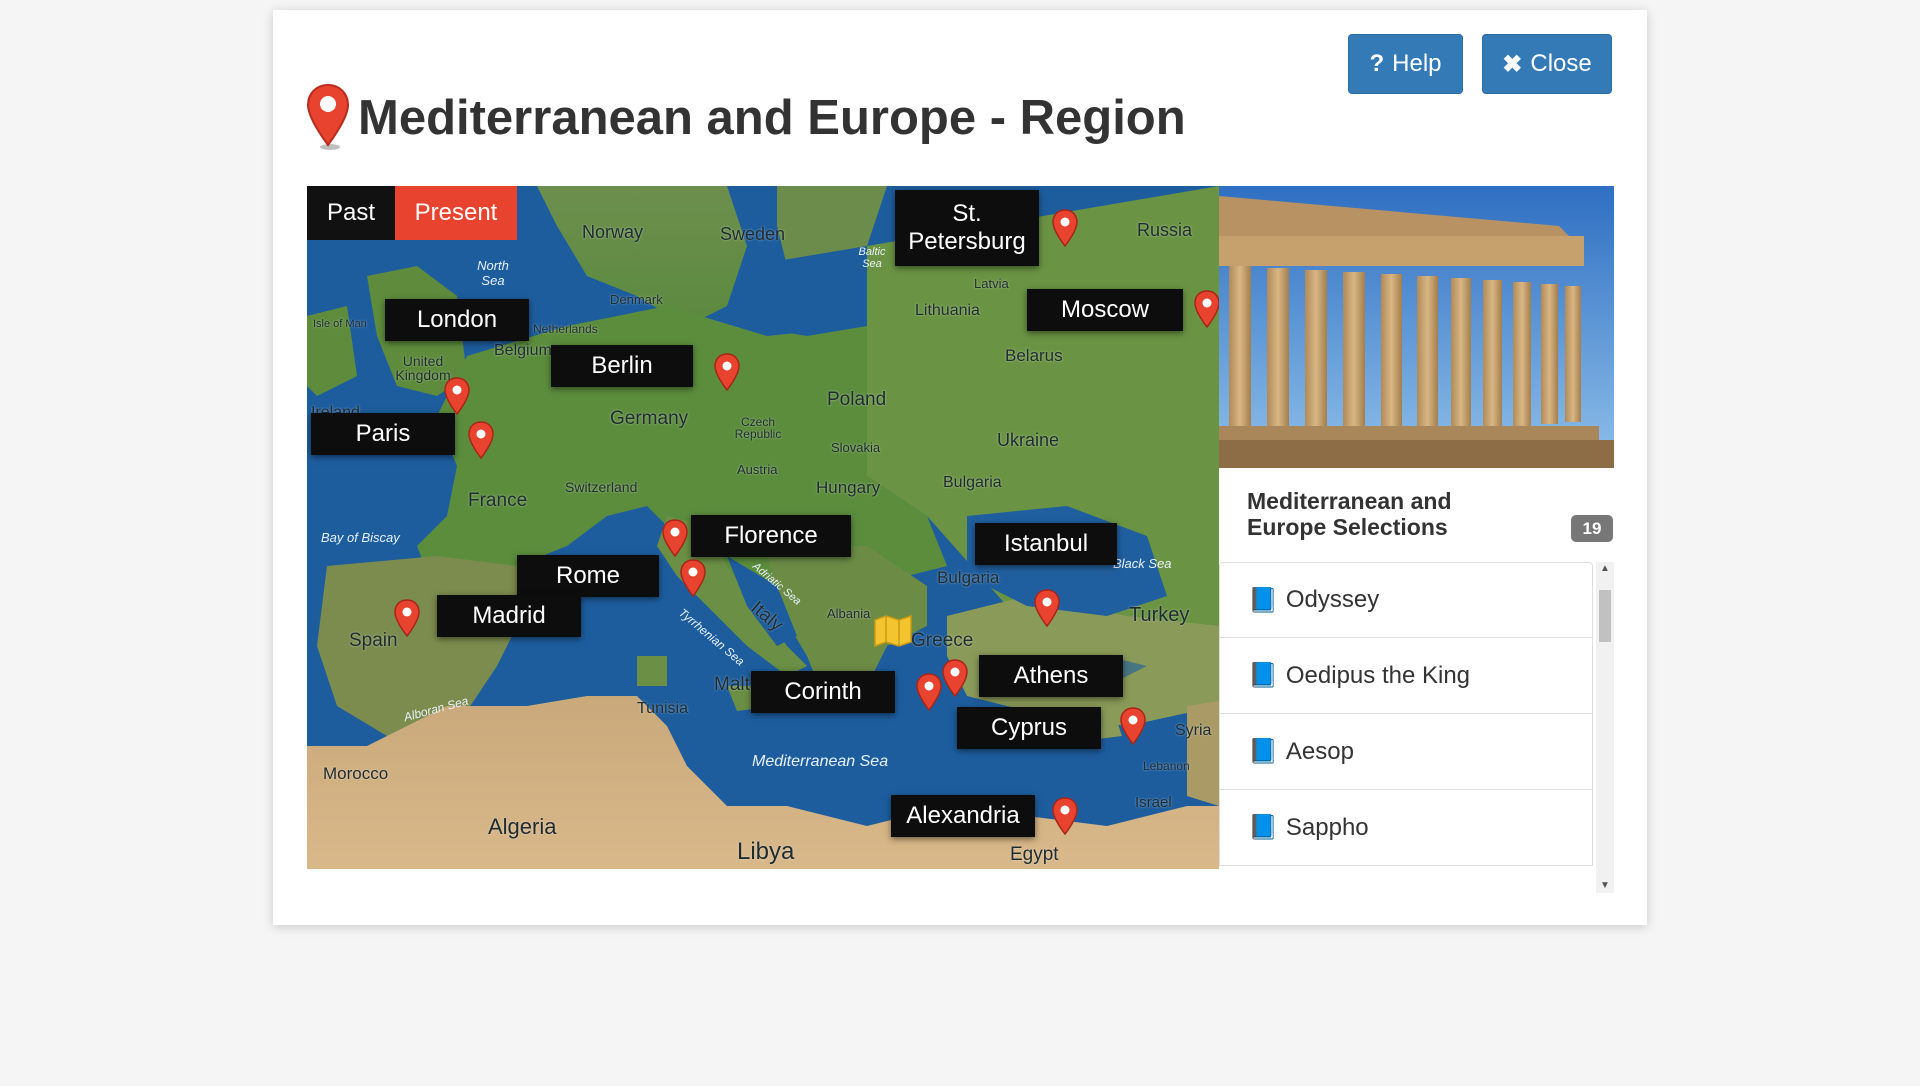  I want to click on scroll-down-icon: ▼, so click(1605, 886).